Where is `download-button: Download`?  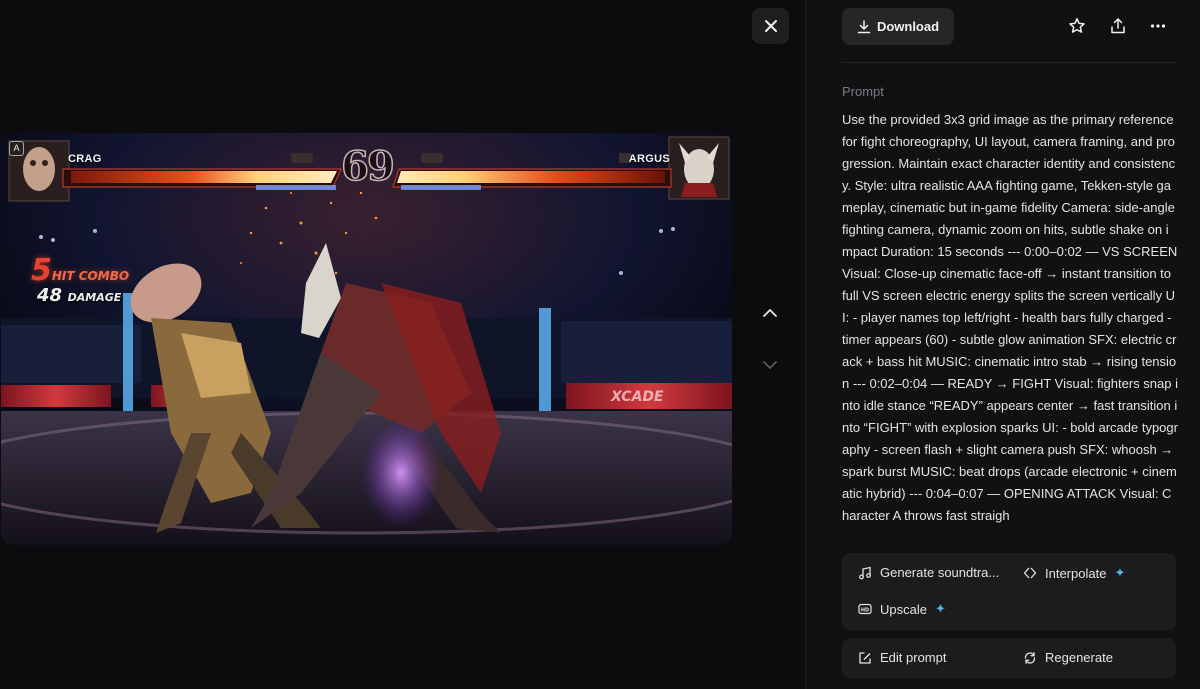 download-button: Download is located at coordinates (898, 26).